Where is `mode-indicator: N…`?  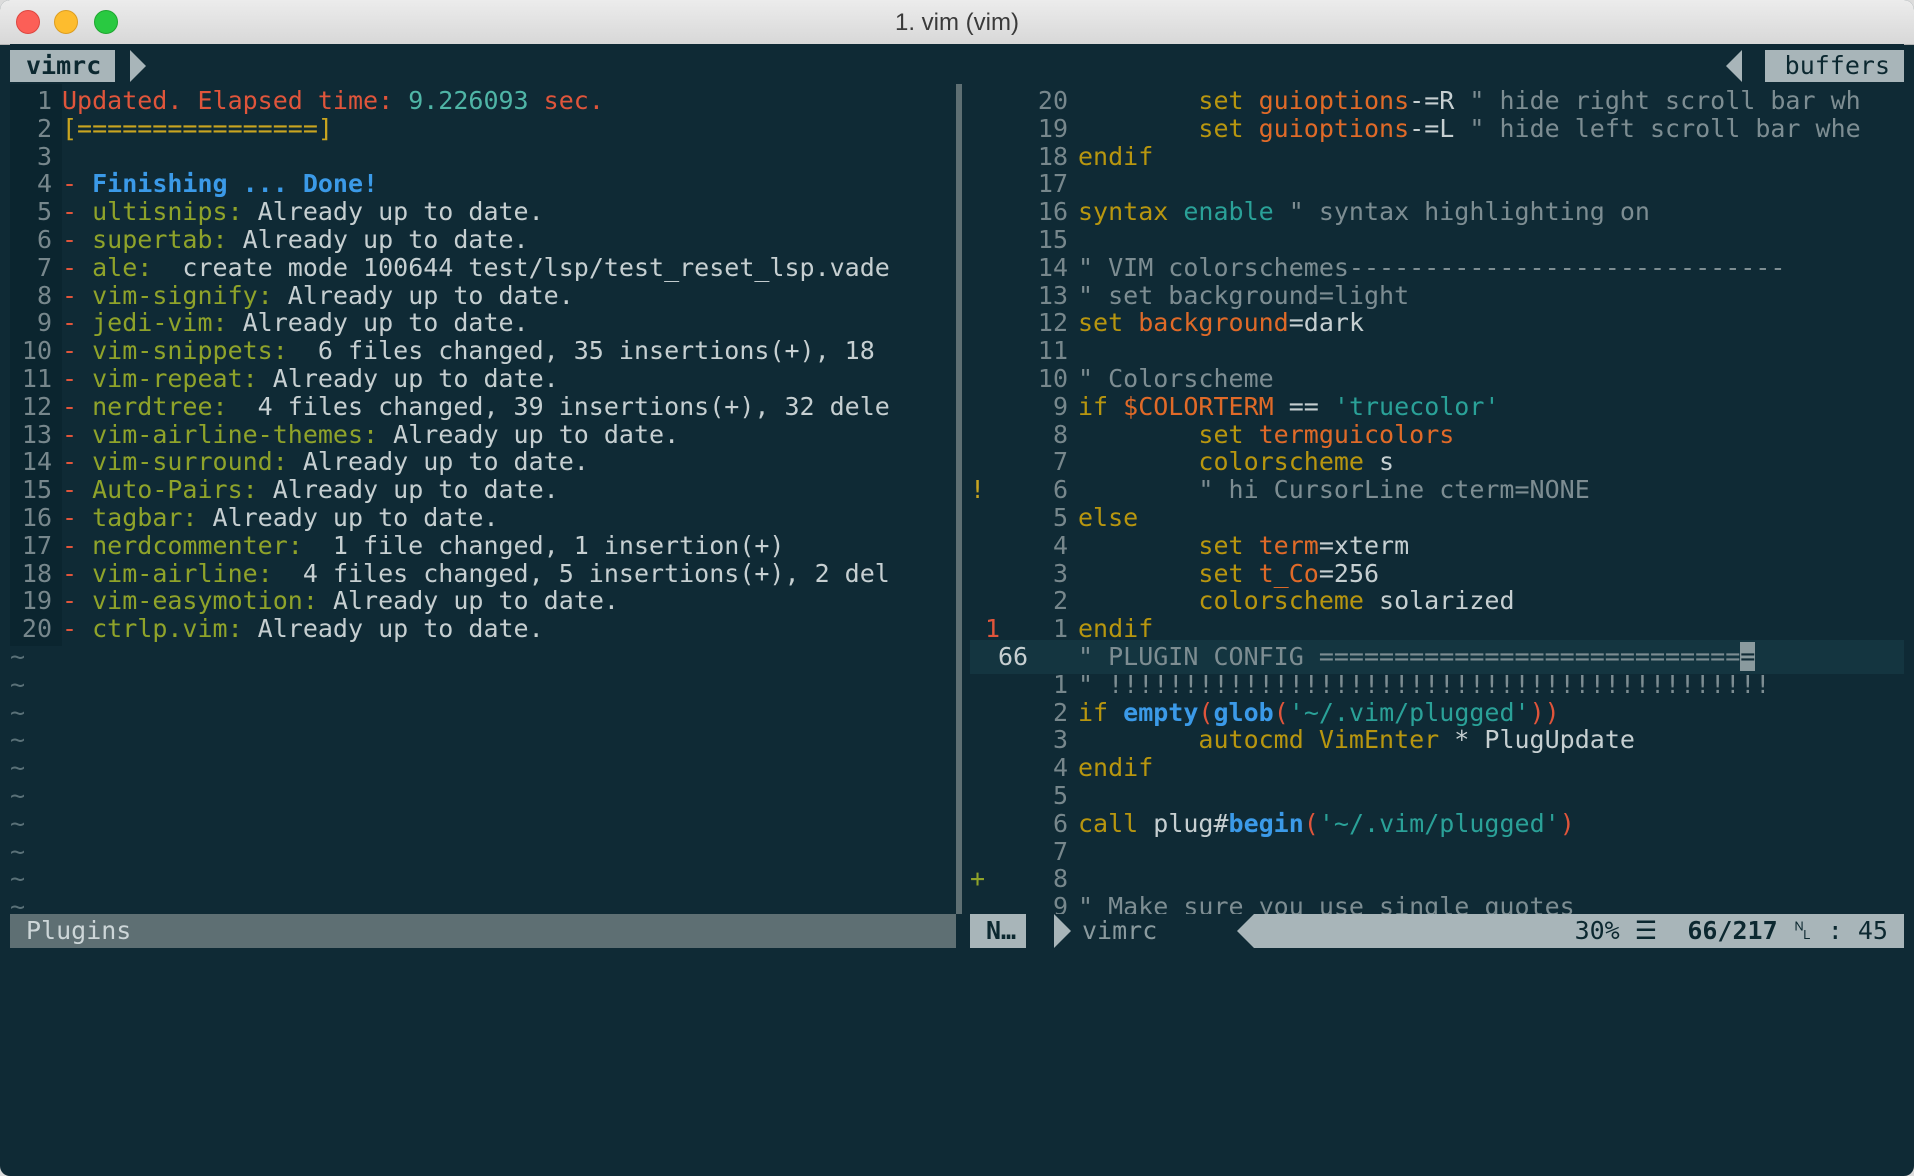 mode-indicator: N… is located at coordinates (998, 931).